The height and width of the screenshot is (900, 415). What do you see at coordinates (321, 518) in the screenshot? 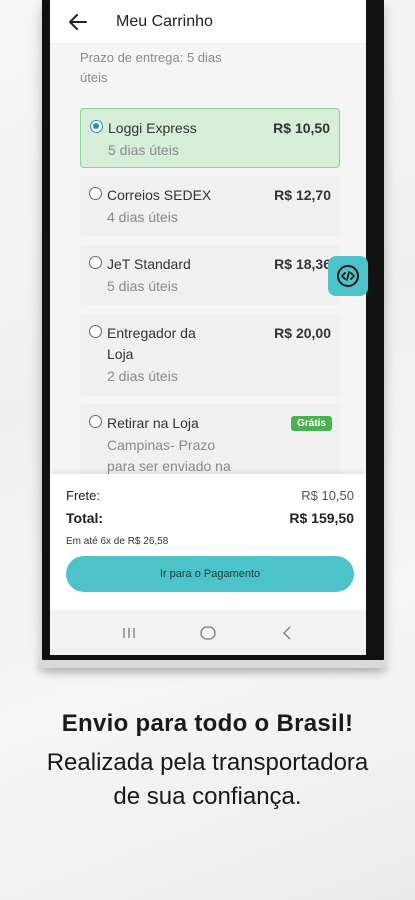
I see `total-value: R$ 159,50` at bounding box center [321, 518].